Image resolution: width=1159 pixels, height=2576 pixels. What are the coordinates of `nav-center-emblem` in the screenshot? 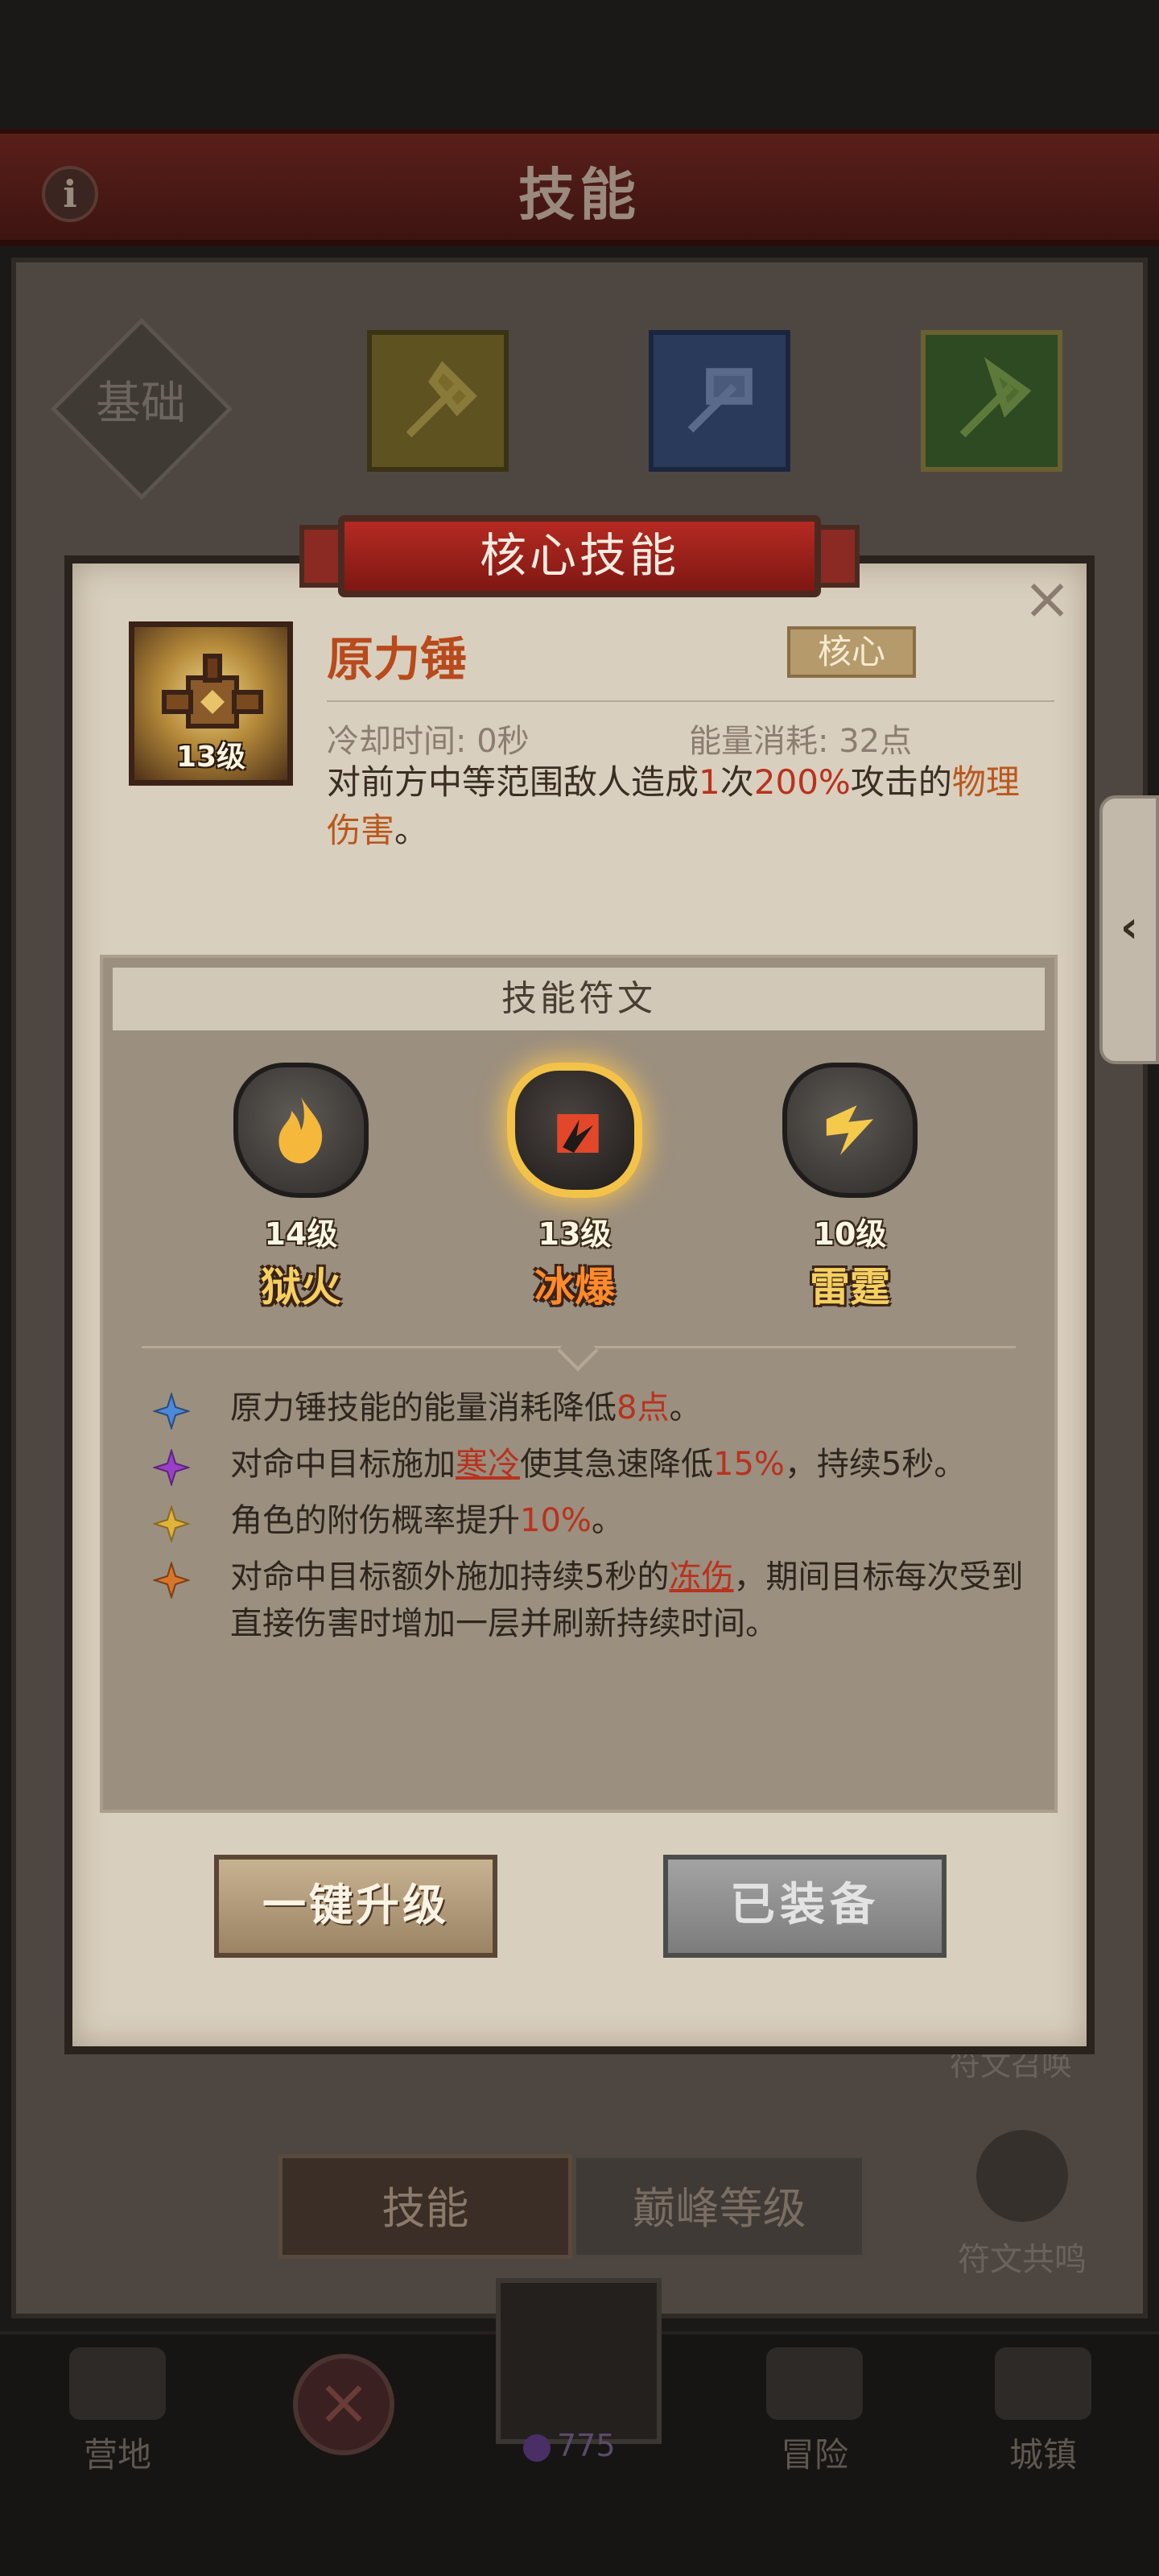 It's located at (579, 2361).